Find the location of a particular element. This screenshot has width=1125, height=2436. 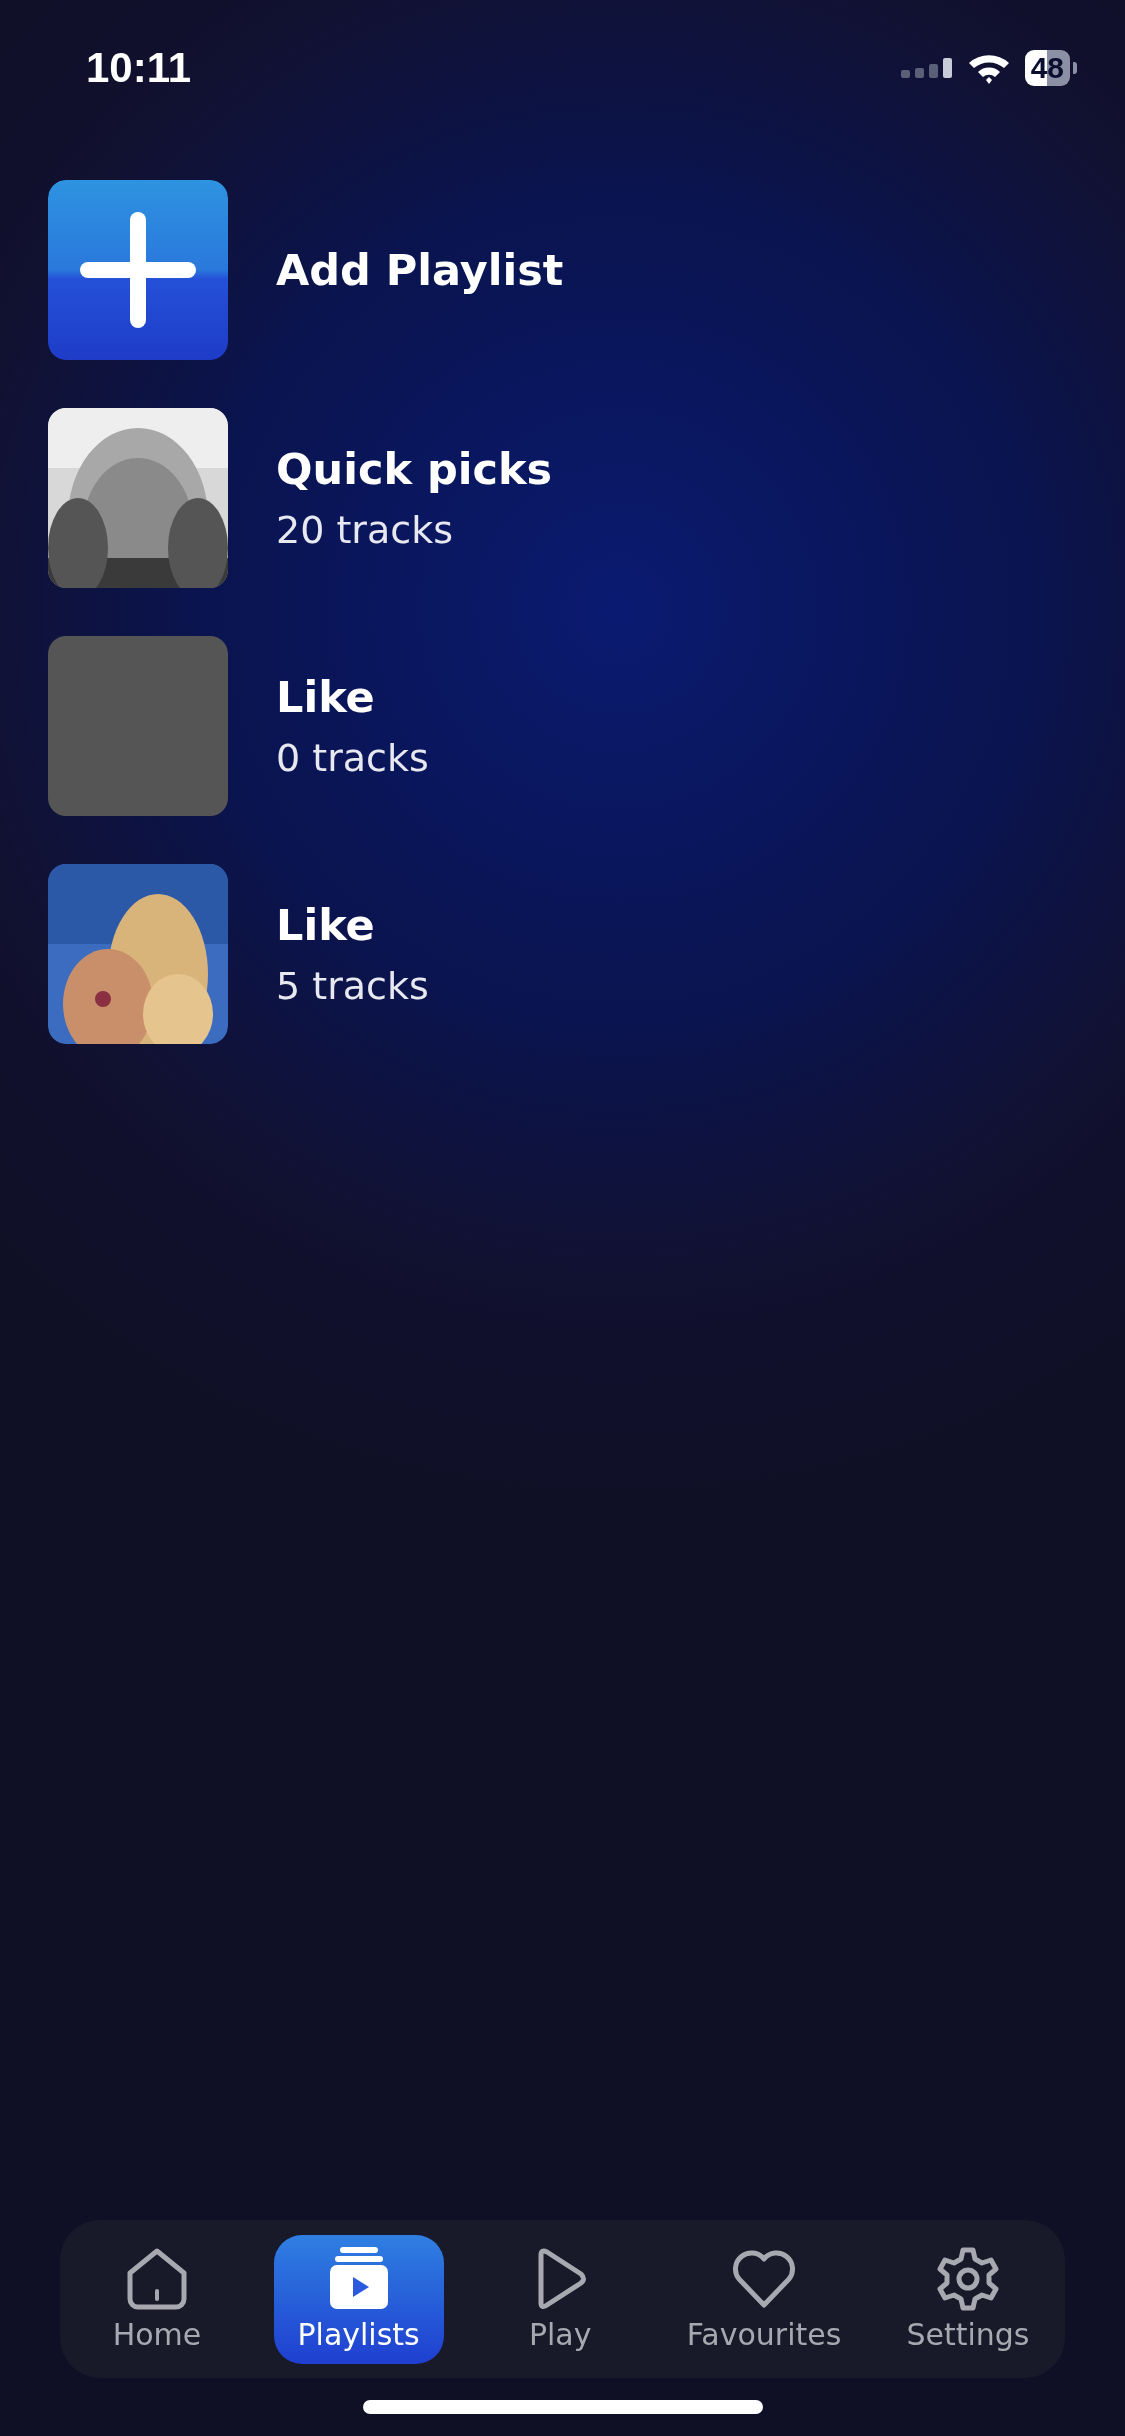

add-icon is located at coordinates (138, 270).